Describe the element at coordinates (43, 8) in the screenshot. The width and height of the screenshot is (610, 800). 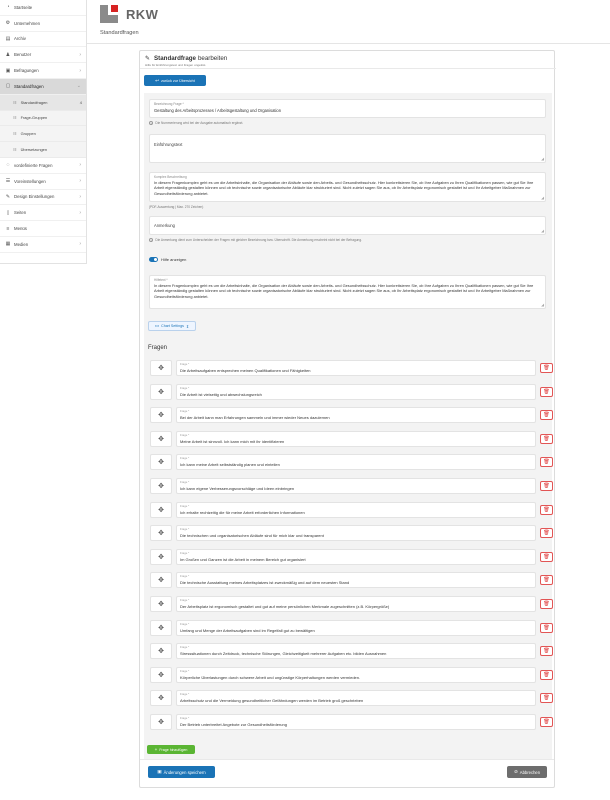
I see `sidebar-item: ◔ Startseite` at that location.